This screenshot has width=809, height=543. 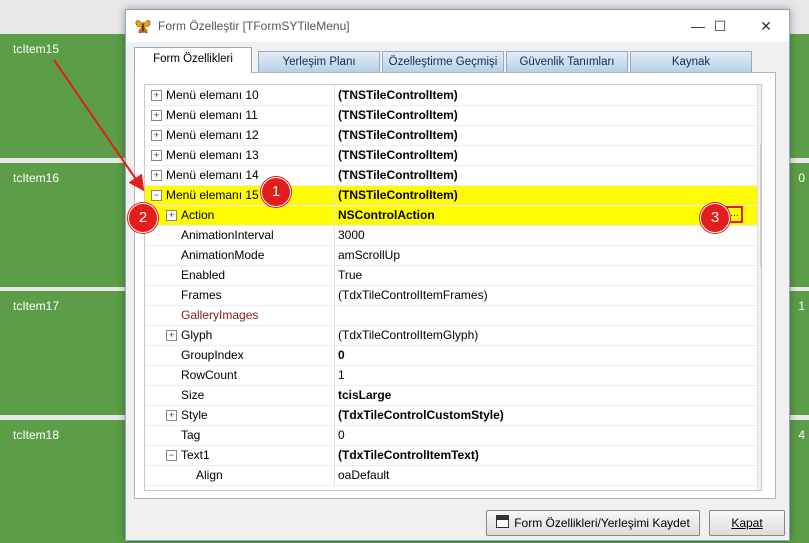 I want to click on property-value: amScrollUp, so click(x=369, y=255).